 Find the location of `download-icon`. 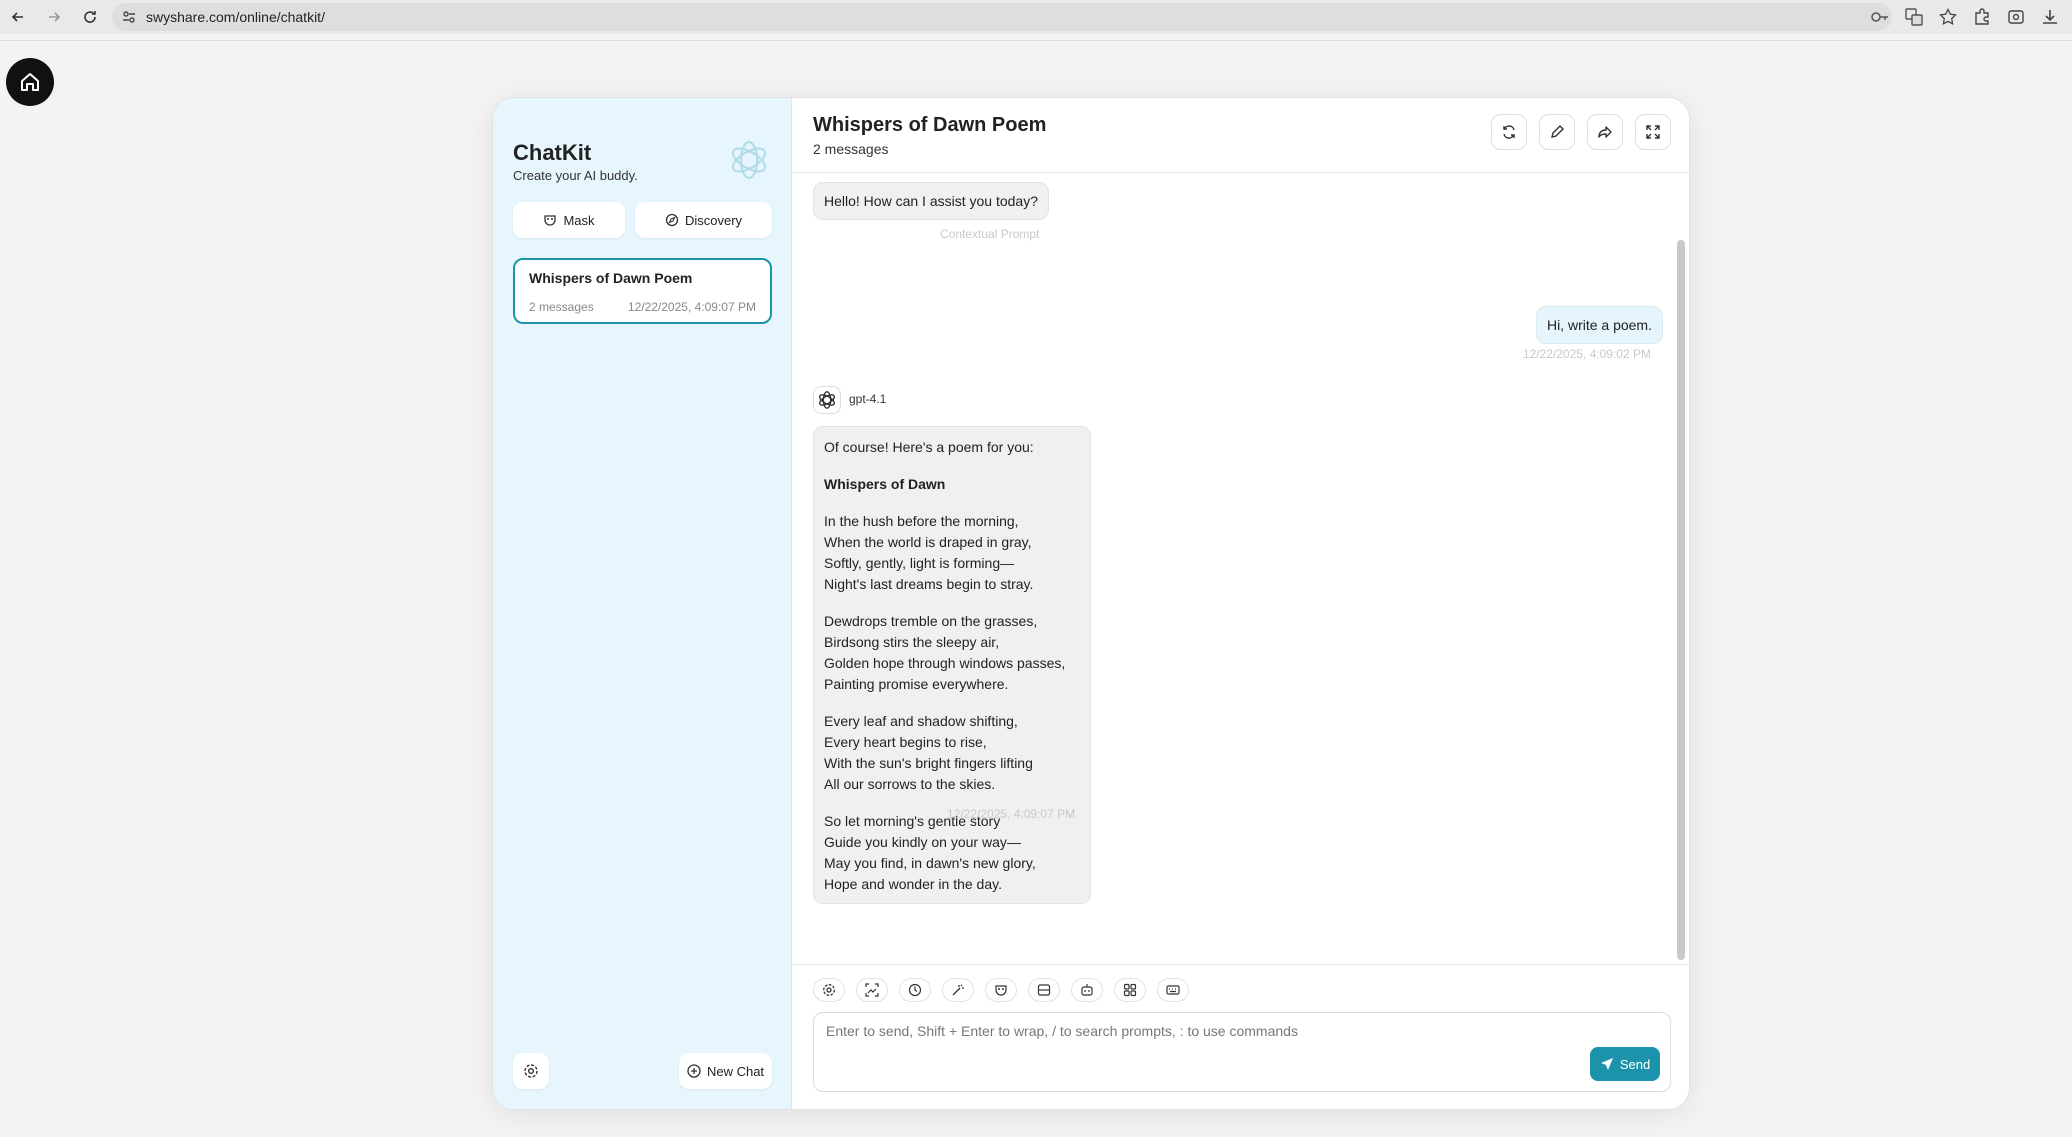

download-icon is located at coordinates (2050, 17).